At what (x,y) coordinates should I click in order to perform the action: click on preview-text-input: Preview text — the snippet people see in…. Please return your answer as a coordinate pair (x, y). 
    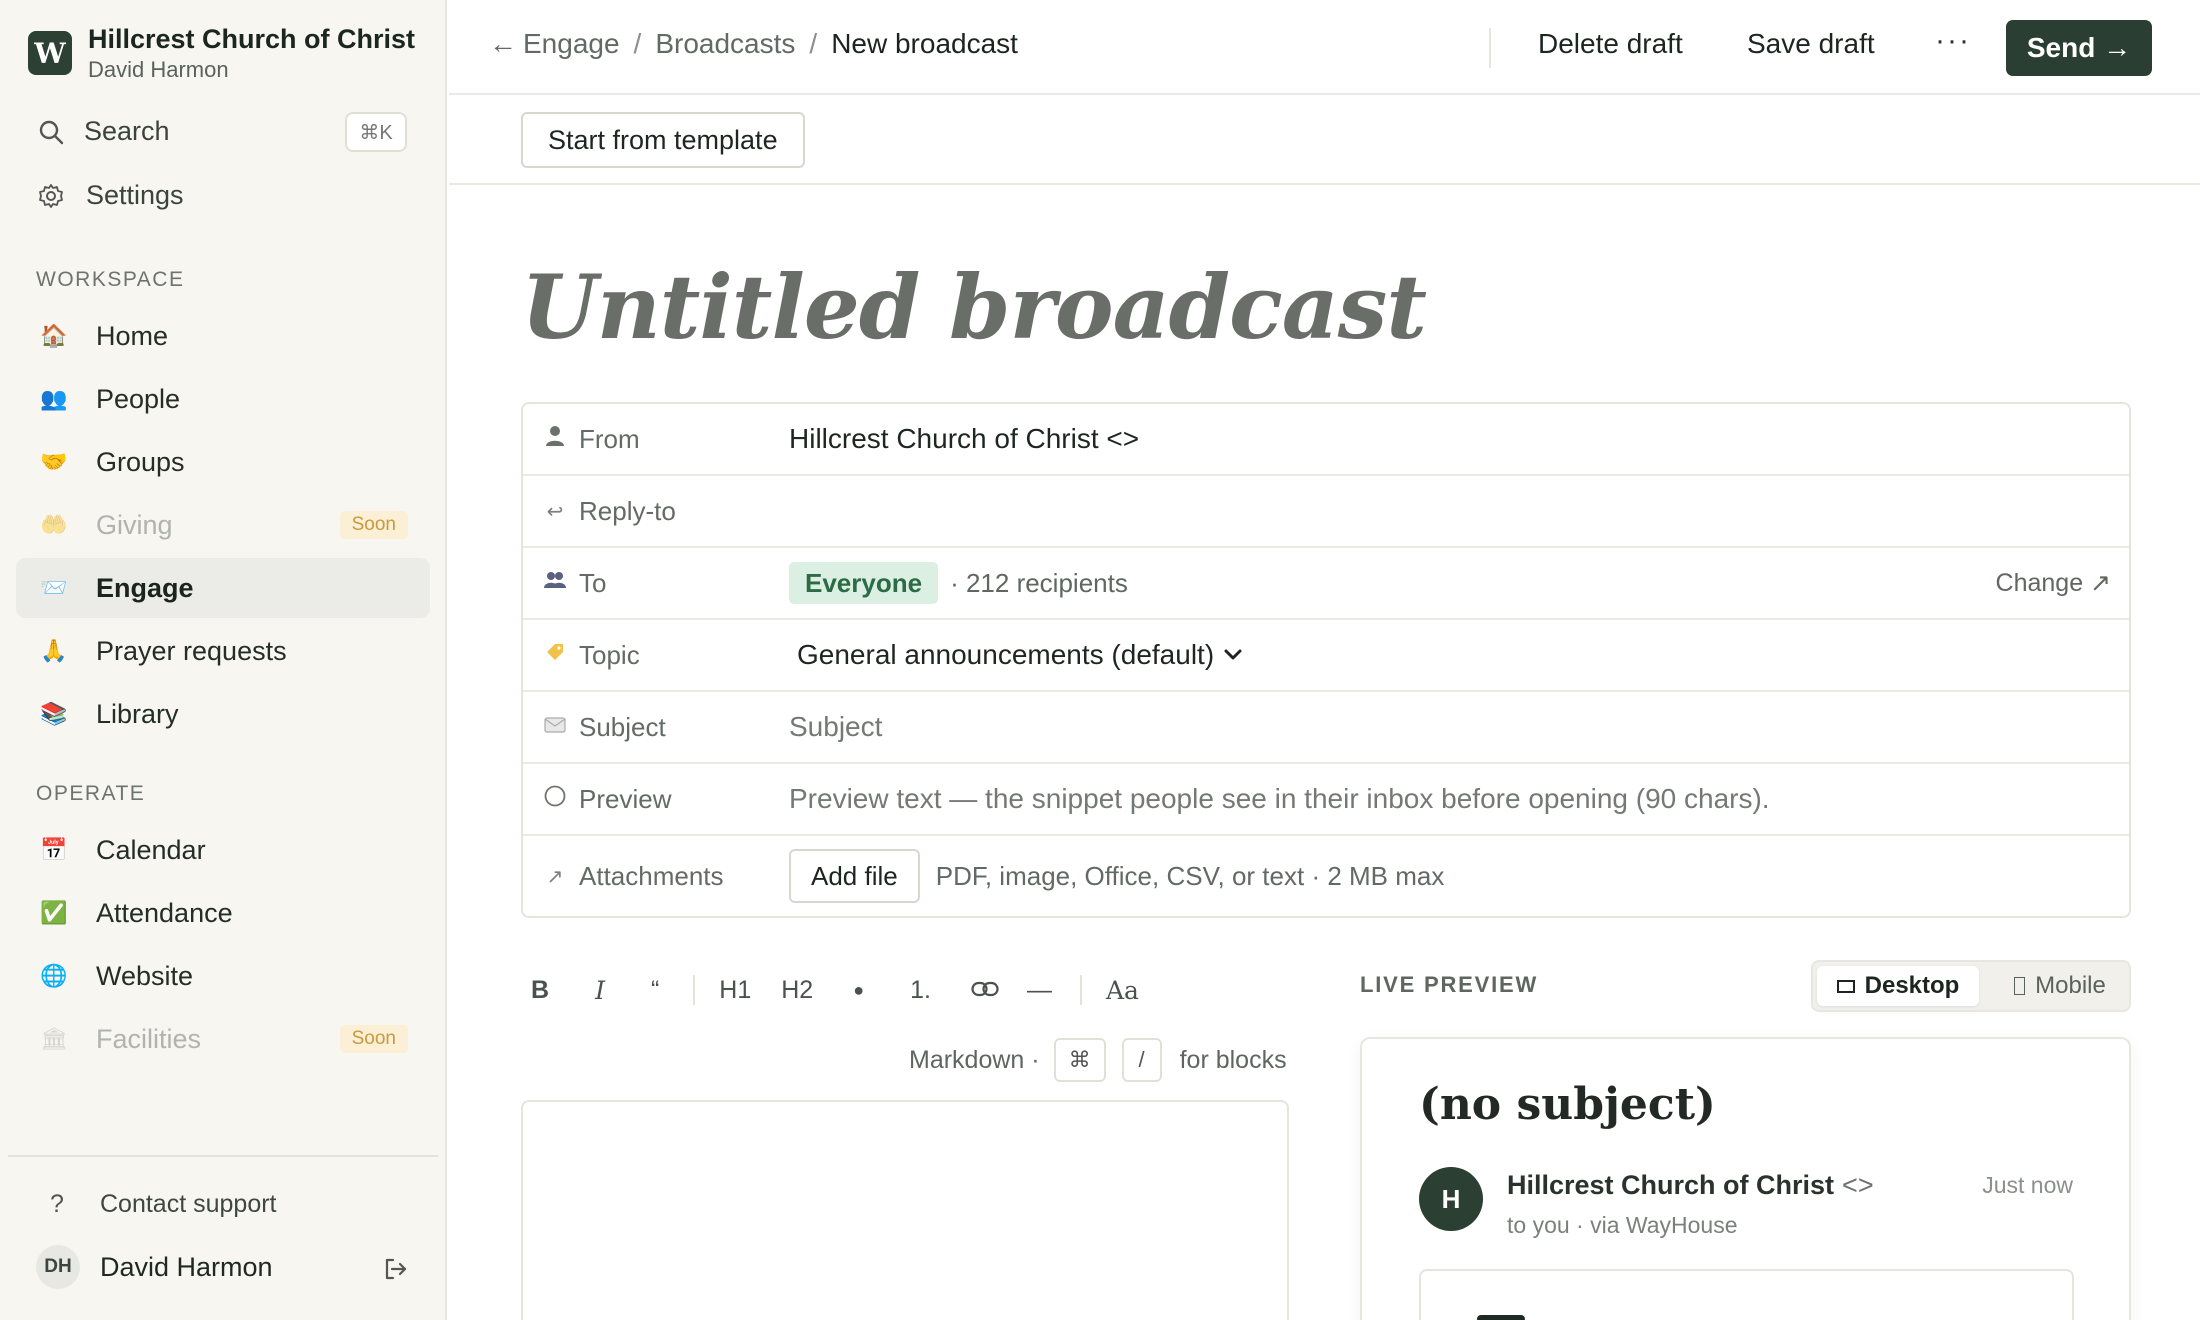
    Looking at the image, I should click on (1279, 799).